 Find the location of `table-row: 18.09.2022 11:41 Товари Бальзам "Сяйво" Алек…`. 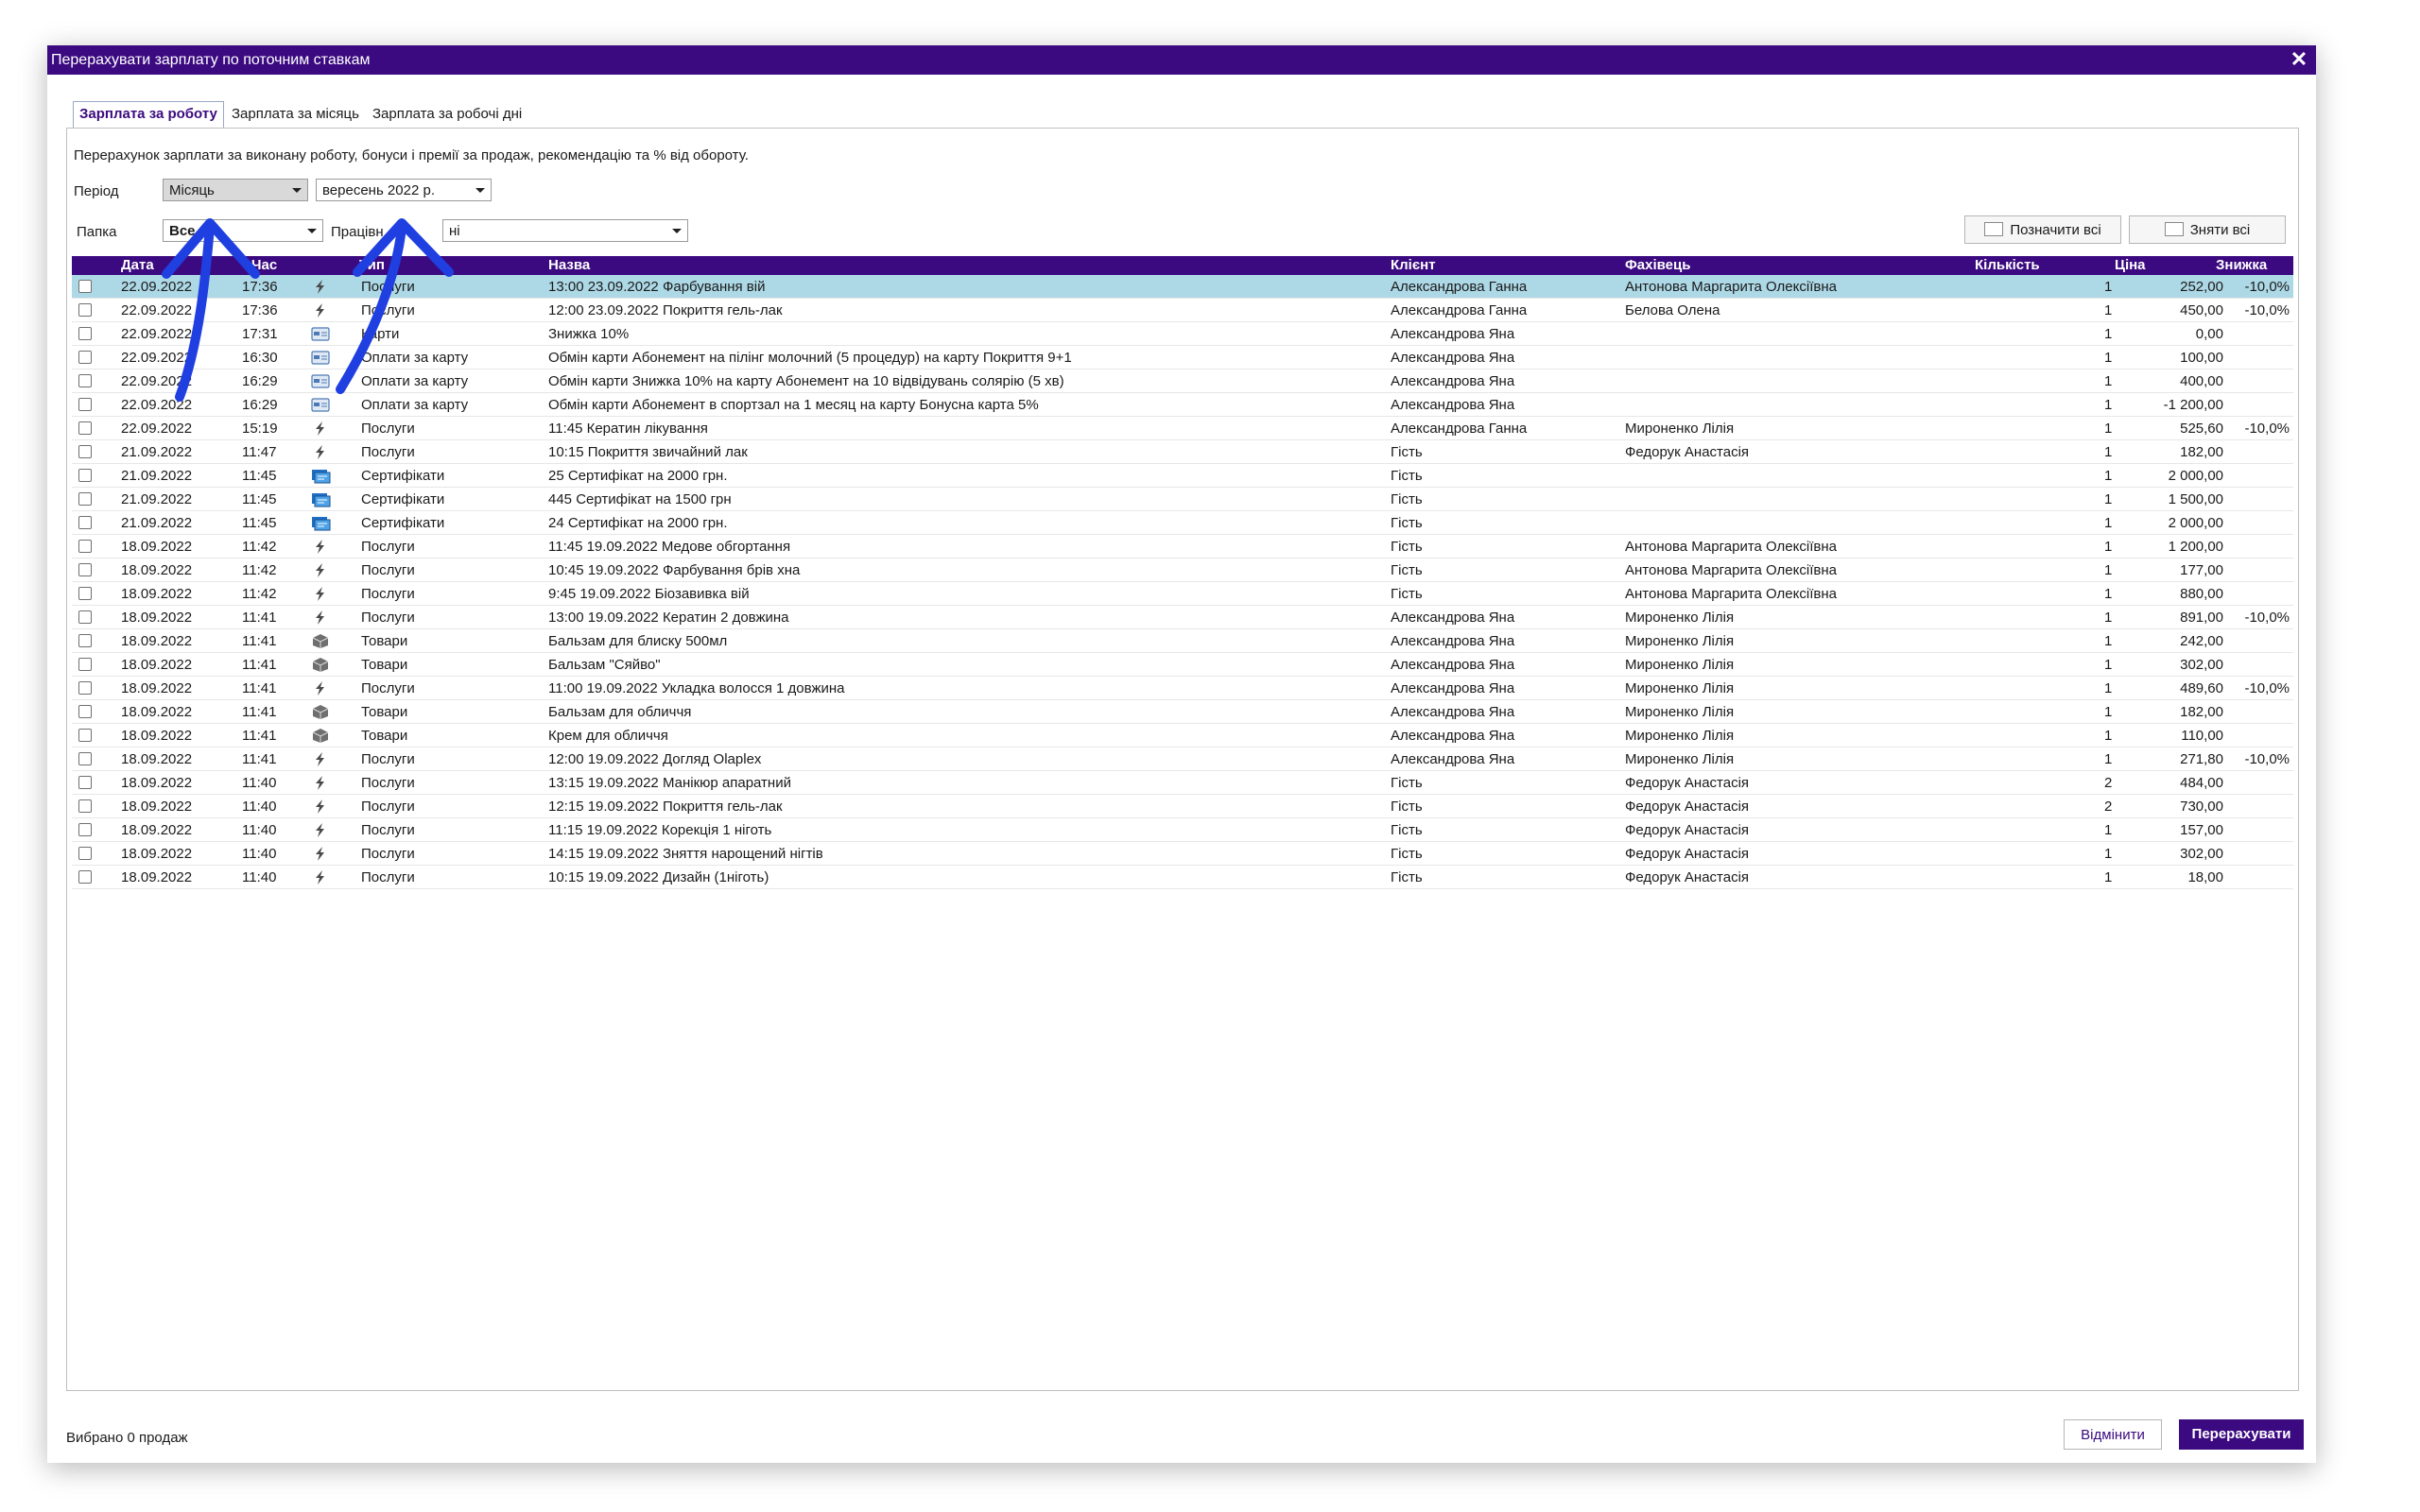

table-row: 18.09.2022 11:41 Товари Бальзам "Сяйво" Алек… is located at coordinates (1182, 665).